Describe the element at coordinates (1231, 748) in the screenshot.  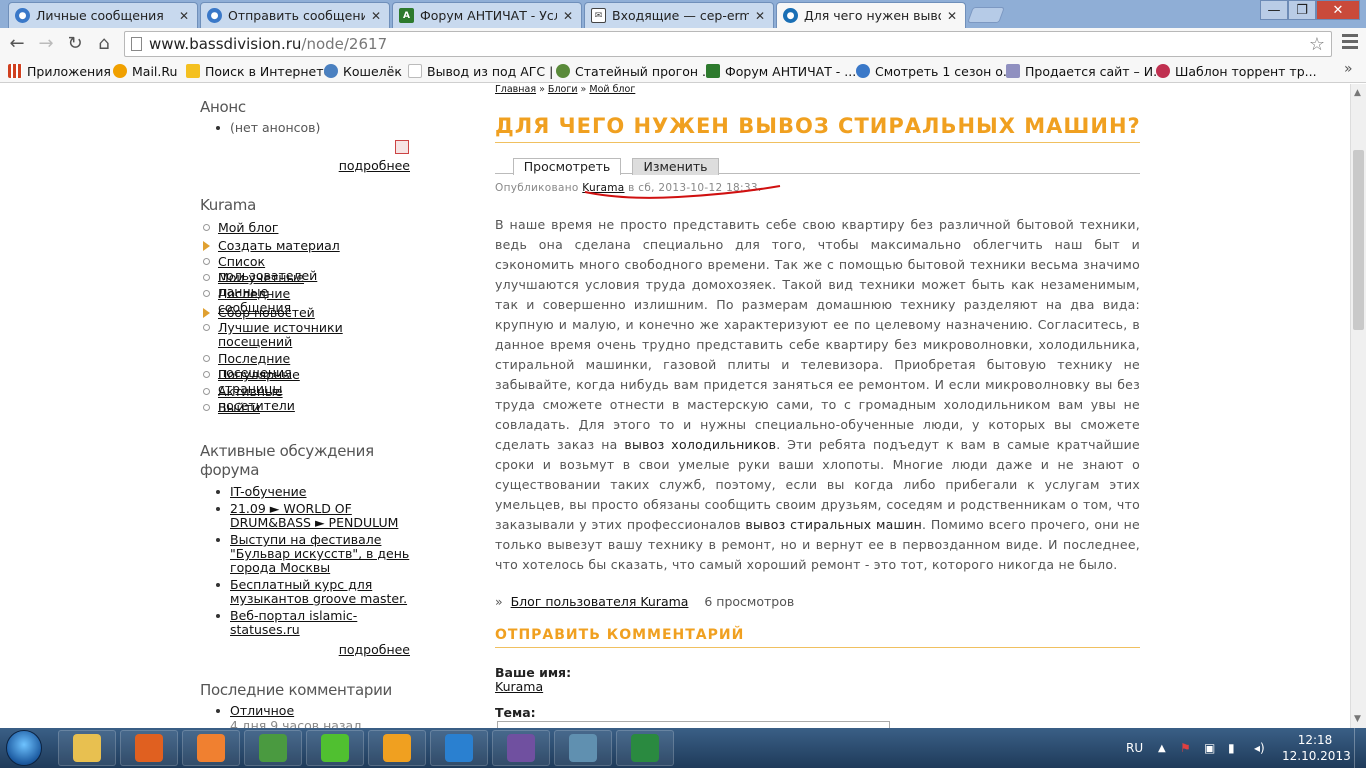
I see `signal-icon: ▮` at that location.